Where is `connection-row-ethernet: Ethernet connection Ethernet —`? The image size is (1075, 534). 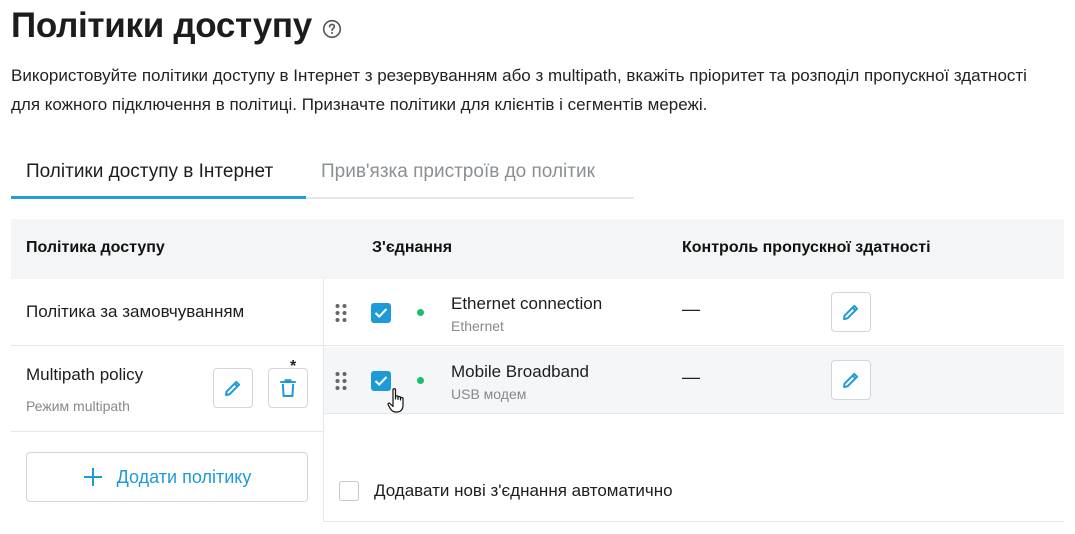
connection-row-ethernet: Ethernet connection Ethernet — is located at coordinates (694, 312).